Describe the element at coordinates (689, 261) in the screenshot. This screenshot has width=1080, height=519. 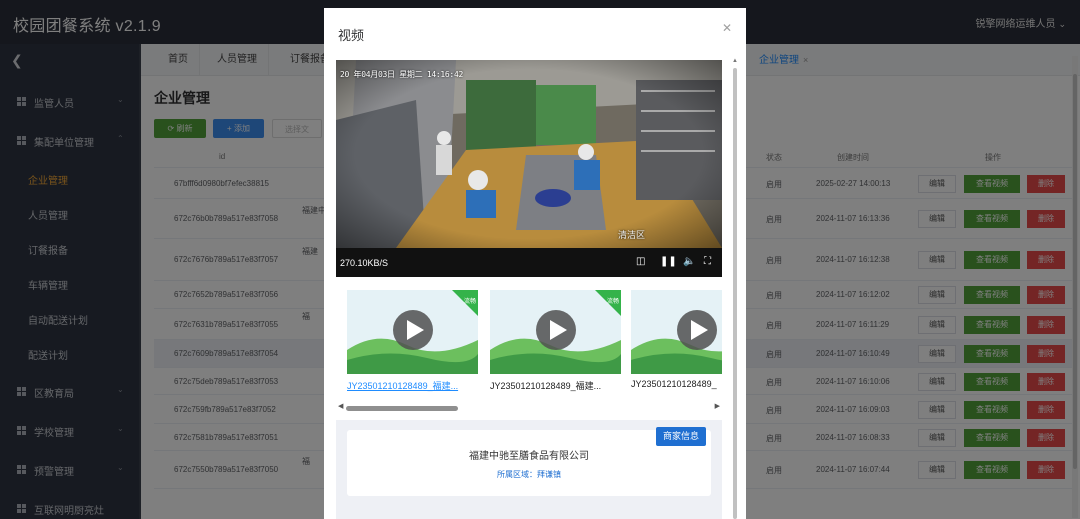
I see `volume-icon: 🔈` at that location.